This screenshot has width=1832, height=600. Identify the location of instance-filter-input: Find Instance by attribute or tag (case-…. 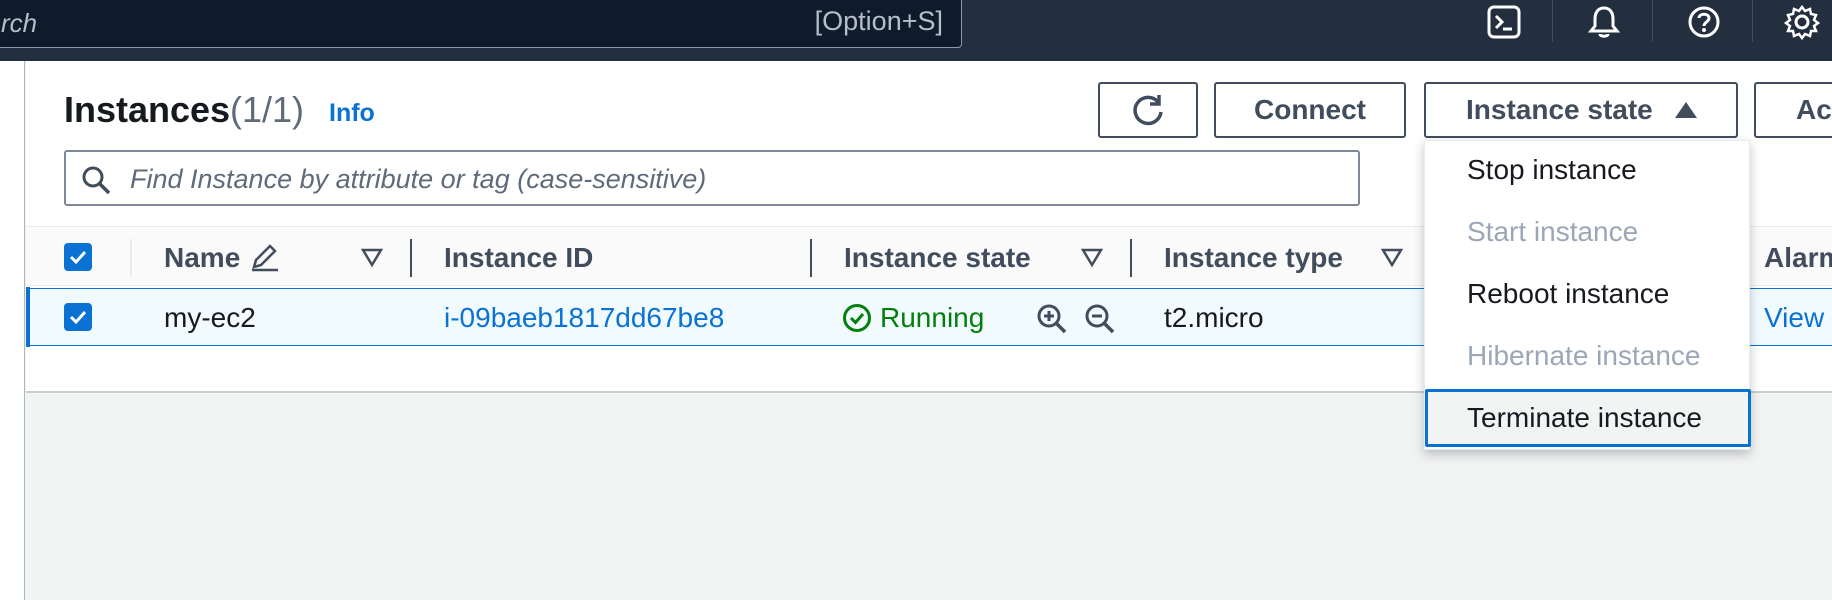
(712, 178).